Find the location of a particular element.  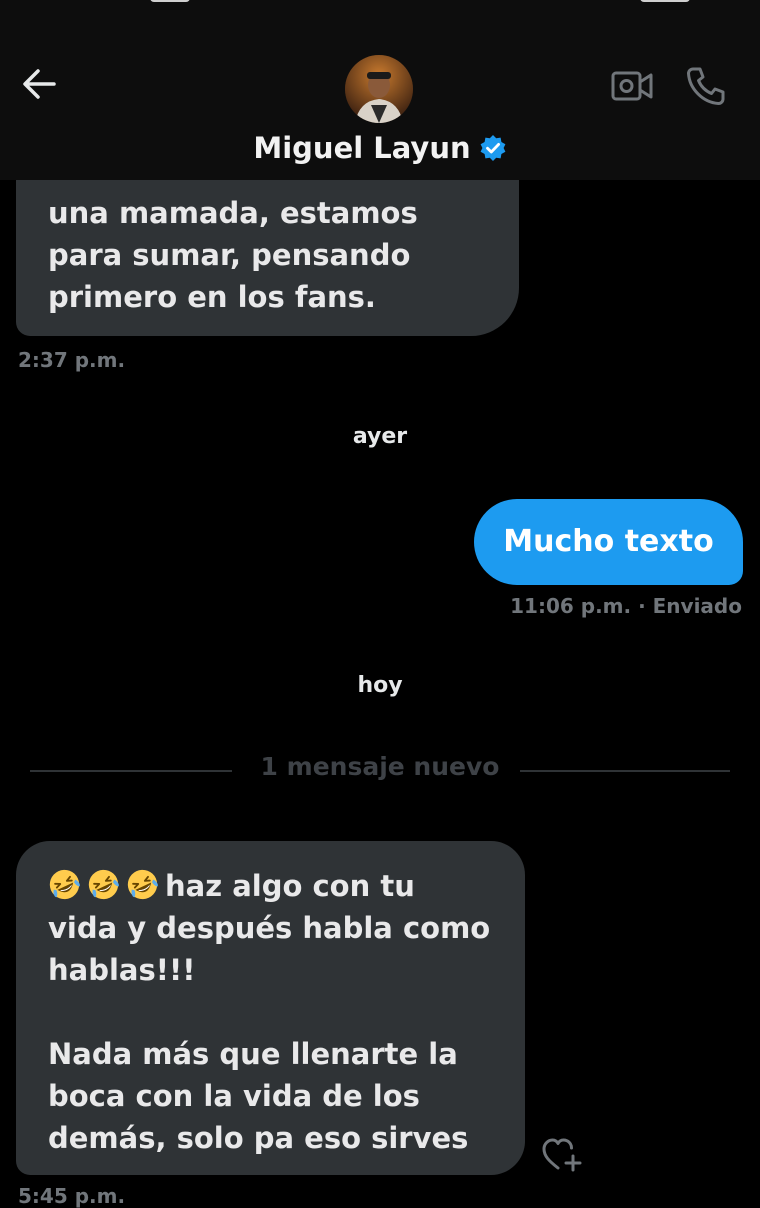

contact-avatar is located at coordinates (379, 89).